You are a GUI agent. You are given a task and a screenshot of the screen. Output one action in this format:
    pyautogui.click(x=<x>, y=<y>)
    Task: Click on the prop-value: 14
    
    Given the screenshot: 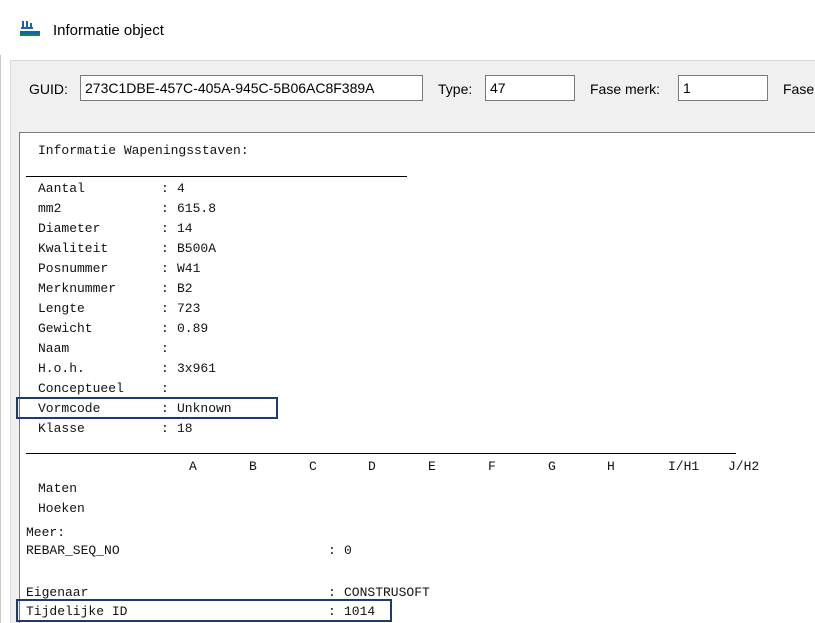 What is the action you would take?
    pyautogui.click(x=185, y=228)
    